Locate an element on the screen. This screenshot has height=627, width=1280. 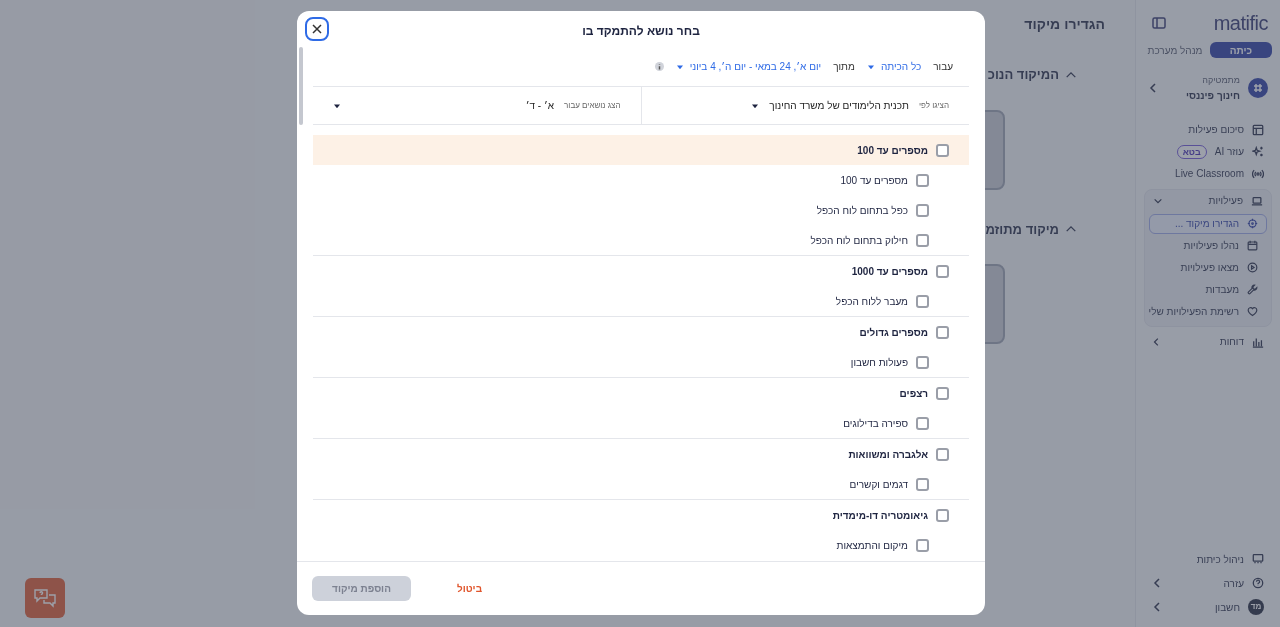
section-heading: מיקוד מתוזמ is located at coordinates (1022, 229).